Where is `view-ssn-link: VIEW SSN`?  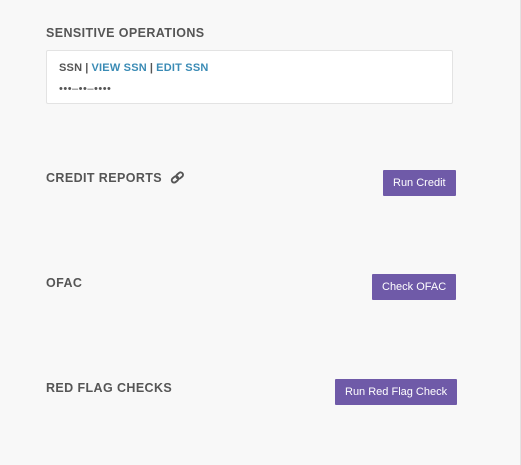
view-ssn-link: VIEW SSN is located at coordinates (119, 68).